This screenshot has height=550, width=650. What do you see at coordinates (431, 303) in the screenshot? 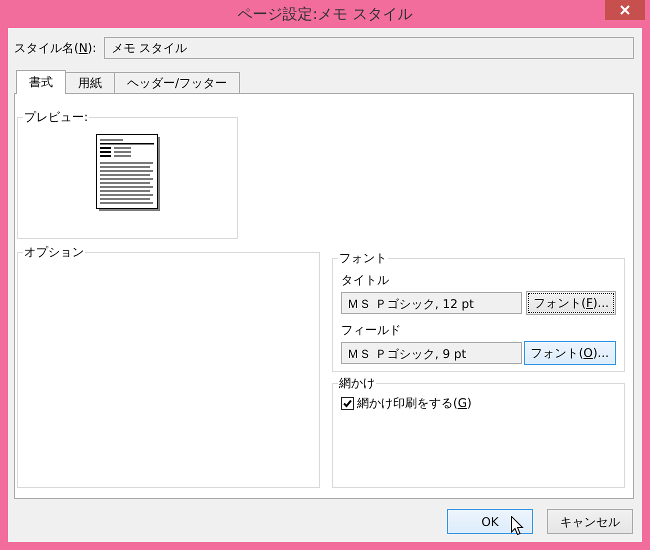
I see `font-value-field: ＭＳ Ｐゴシック, 12 pt` at bounding box center [431, 303].